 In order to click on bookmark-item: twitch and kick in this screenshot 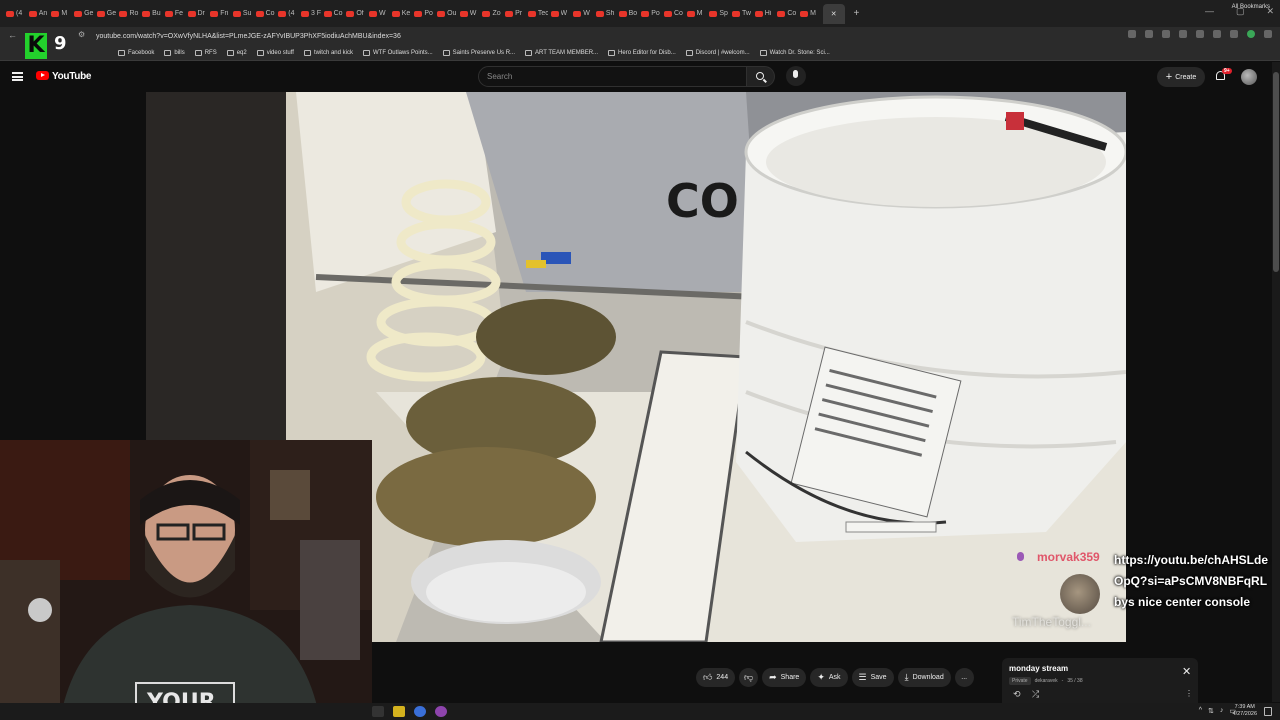, I will do `click(328, 52)`.